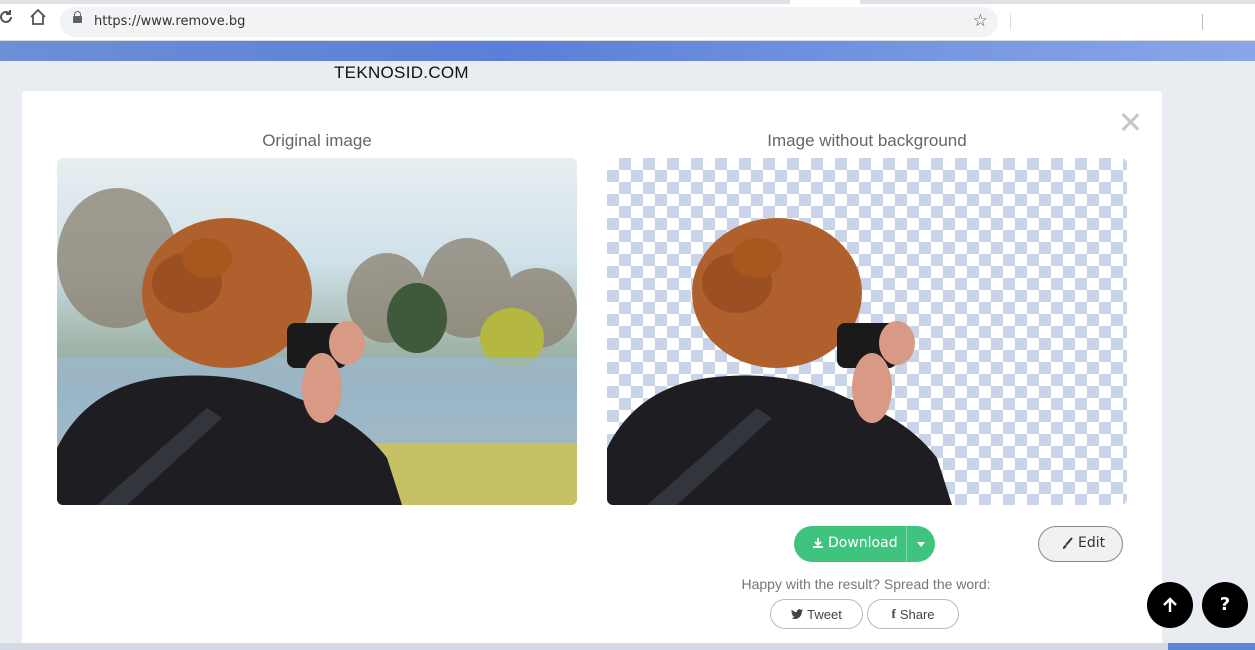  Describe the element at coordinates (529, 22) in the screenshot. I see `address-bar: https://www.remove.bg ☆` at that location.